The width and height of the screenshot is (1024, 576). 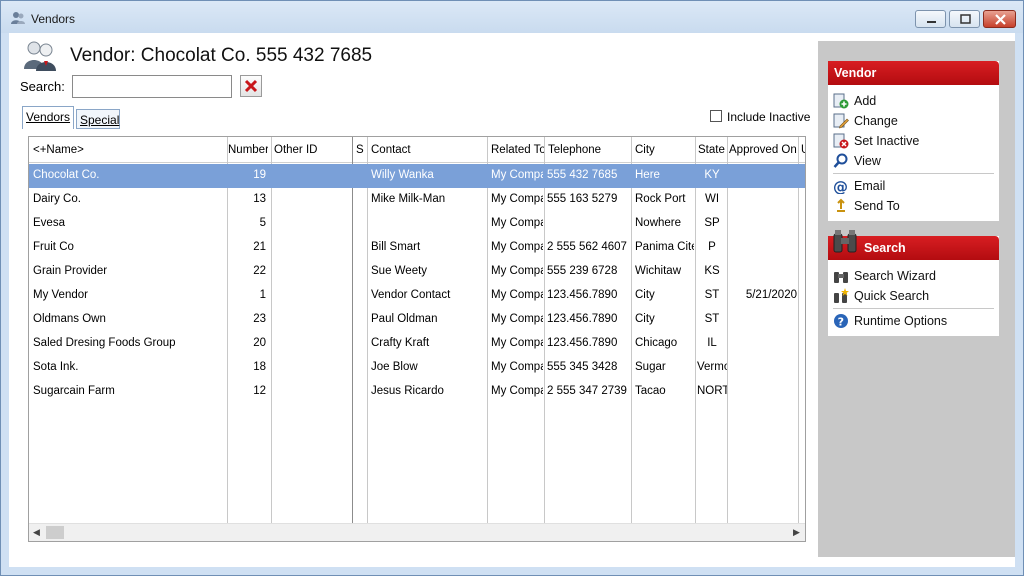 I want to click on send-to-icon, so click(x=841, y=205).